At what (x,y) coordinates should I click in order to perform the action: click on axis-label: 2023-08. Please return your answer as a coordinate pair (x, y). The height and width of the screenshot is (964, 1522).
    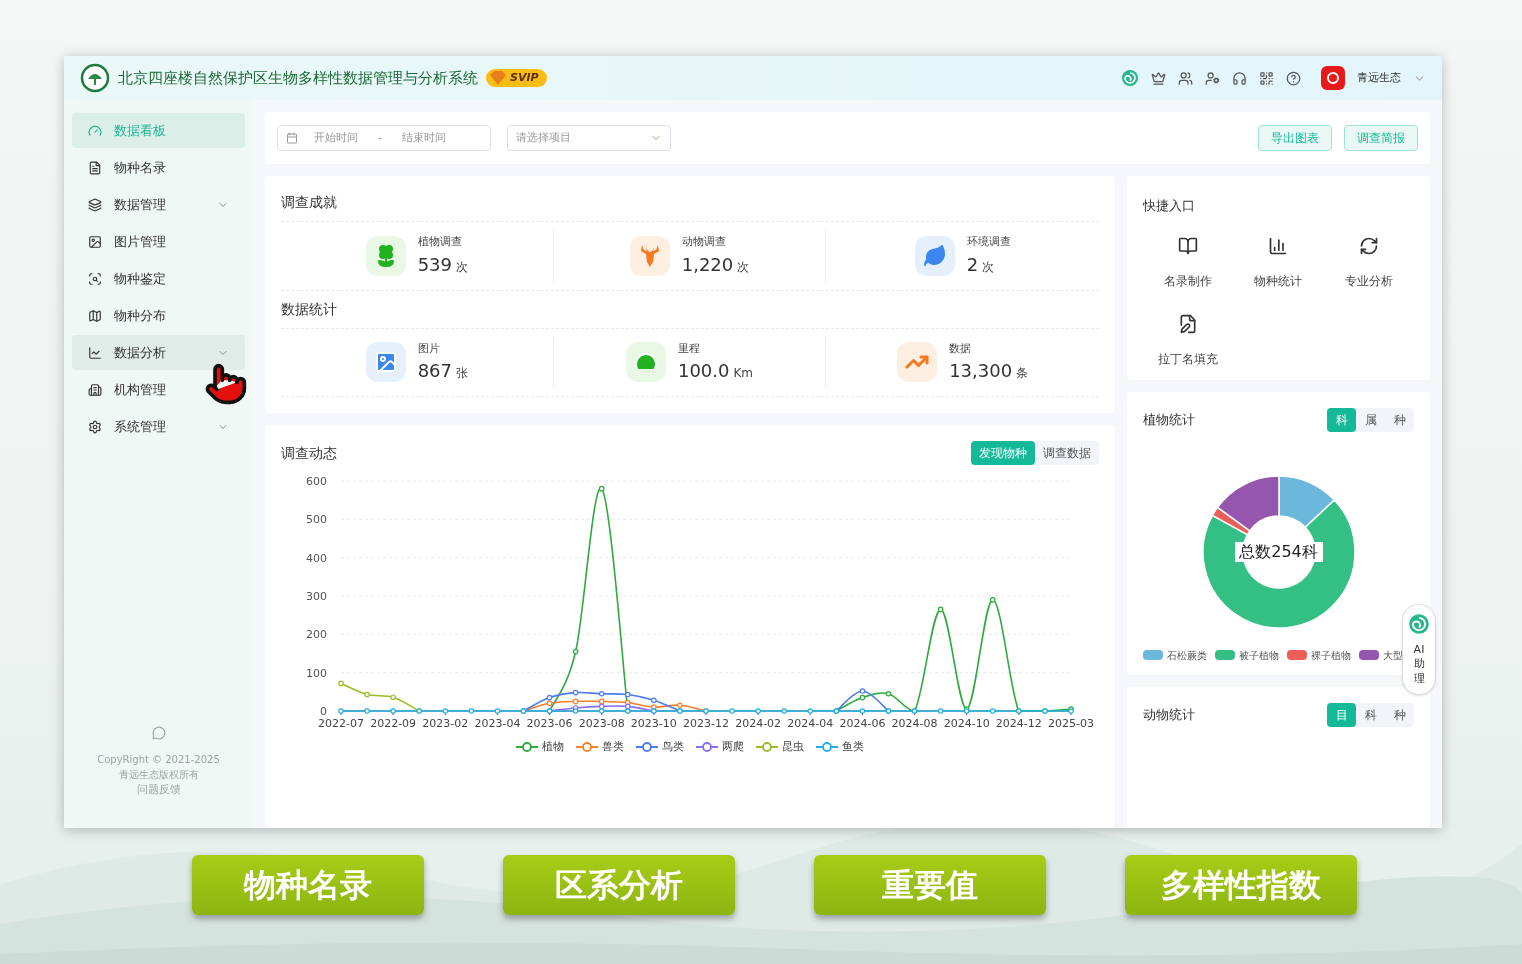
    Looking at the image, I should click on (601, 723).